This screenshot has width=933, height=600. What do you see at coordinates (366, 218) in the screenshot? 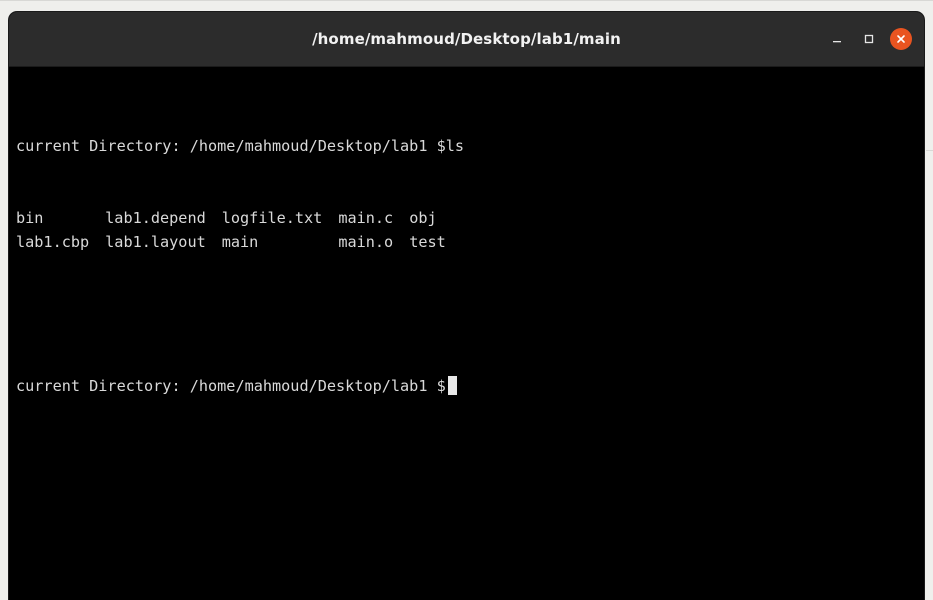
I see `ls-entry: main.c` at bounding box center [366, 218].